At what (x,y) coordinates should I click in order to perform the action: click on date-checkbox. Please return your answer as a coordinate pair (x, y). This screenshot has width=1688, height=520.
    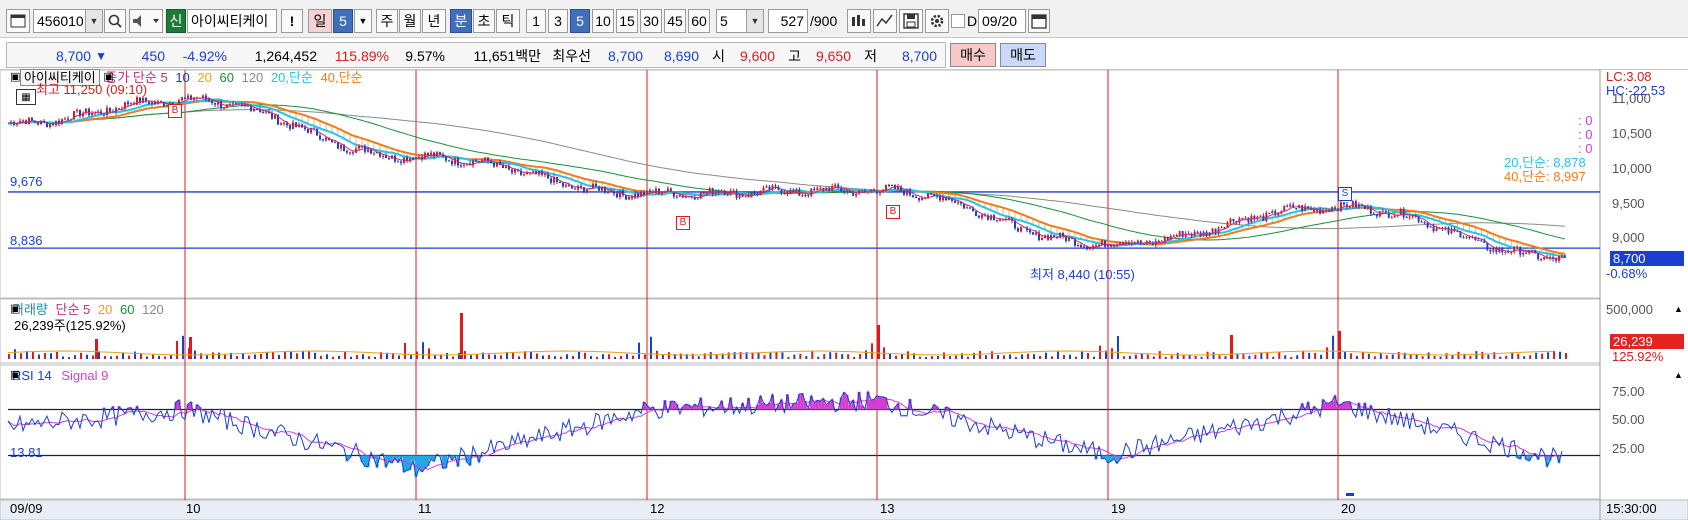
    Looking at the image, I should click on (958, 21).